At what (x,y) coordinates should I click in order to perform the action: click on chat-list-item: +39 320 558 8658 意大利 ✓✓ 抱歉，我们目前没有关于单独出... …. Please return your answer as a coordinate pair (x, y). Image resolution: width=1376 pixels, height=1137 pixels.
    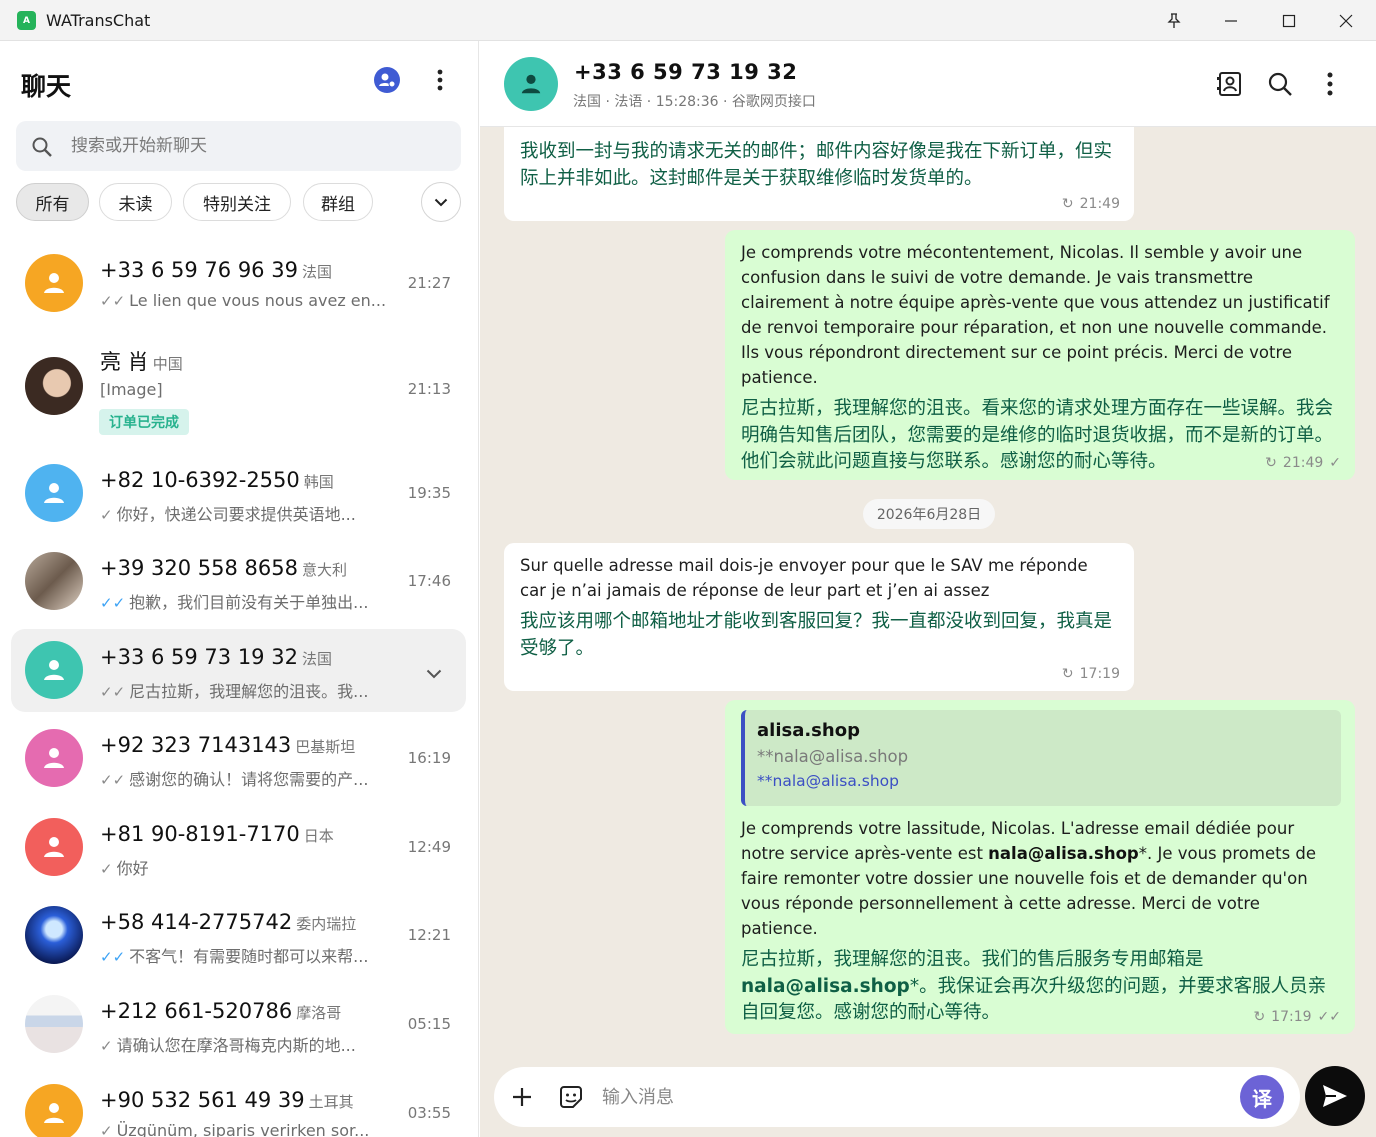
    Looking at the image, I should click on (238, 582).